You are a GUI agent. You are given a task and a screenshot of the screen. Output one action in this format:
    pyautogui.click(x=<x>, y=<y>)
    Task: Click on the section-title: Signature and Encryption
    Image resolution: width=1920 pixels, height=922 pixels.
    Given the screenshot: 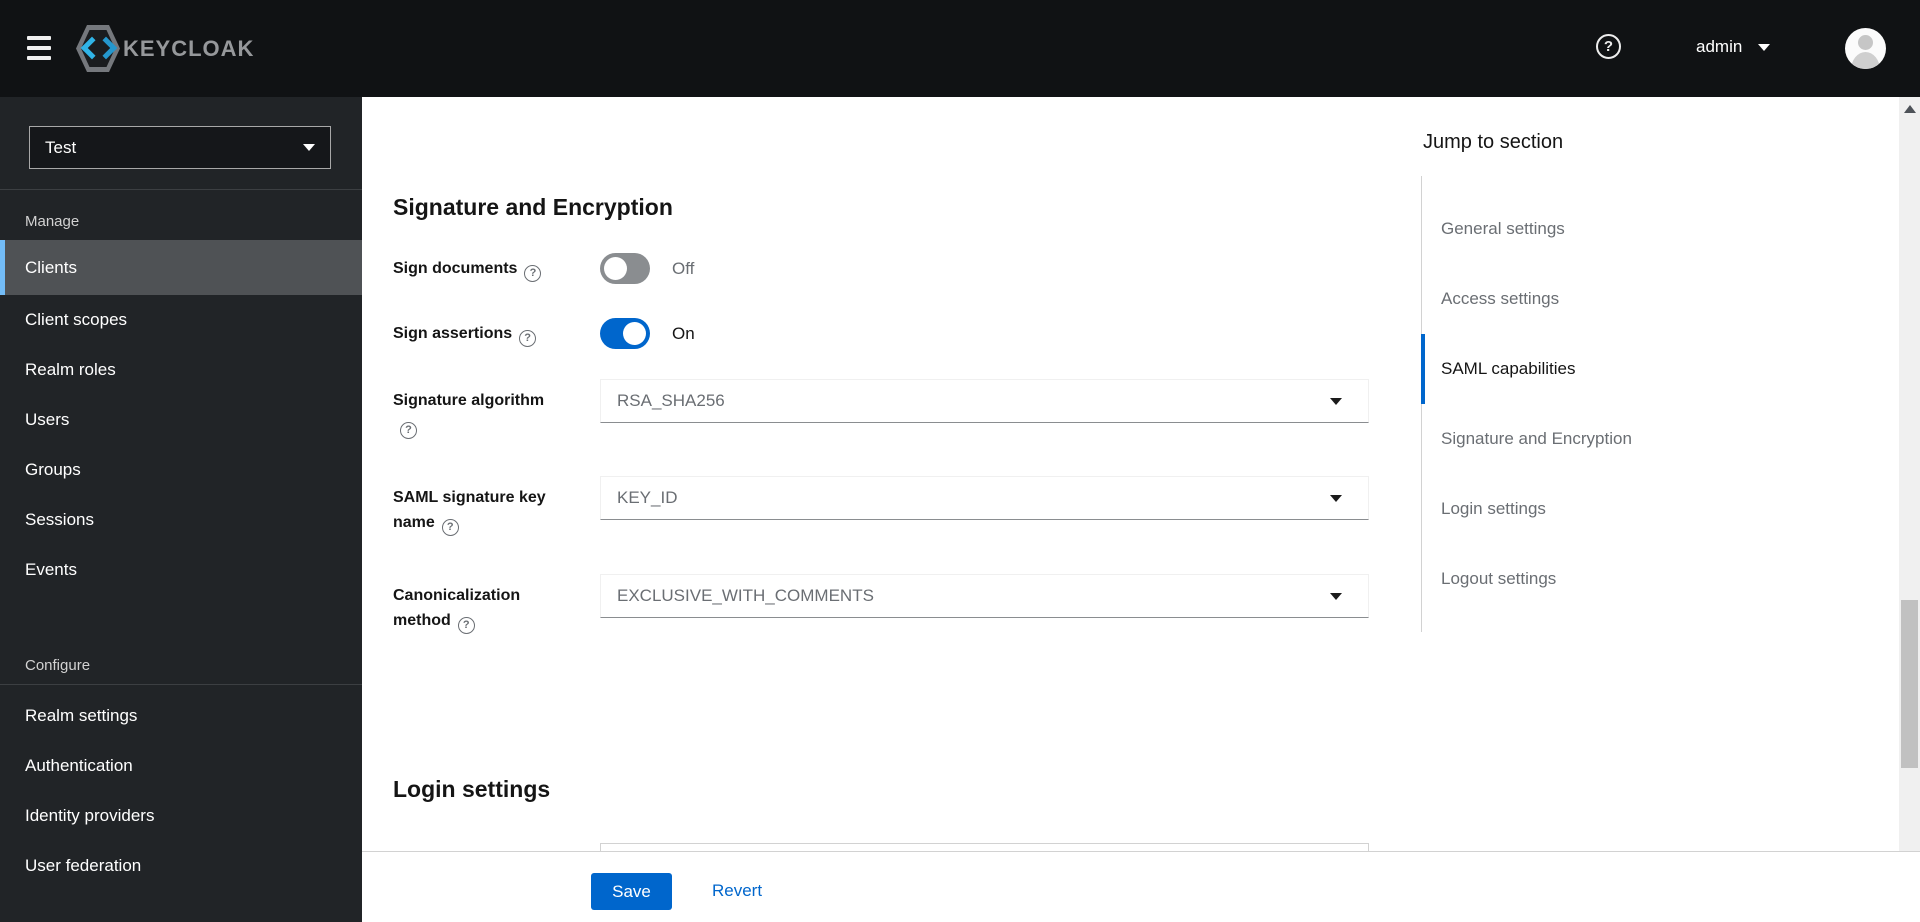 What is the action you would take?
    pyautogui.click(x=533, y=207)
    